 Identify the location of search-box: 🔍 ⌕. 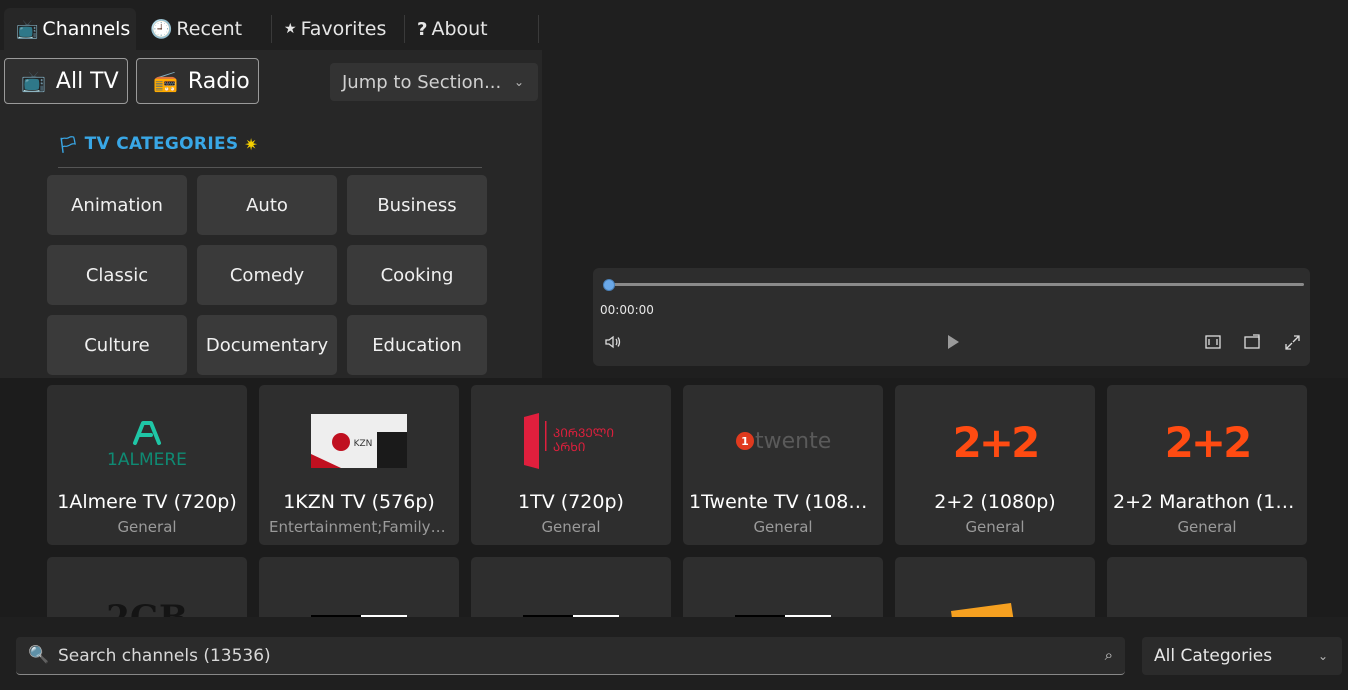
(570, 656).